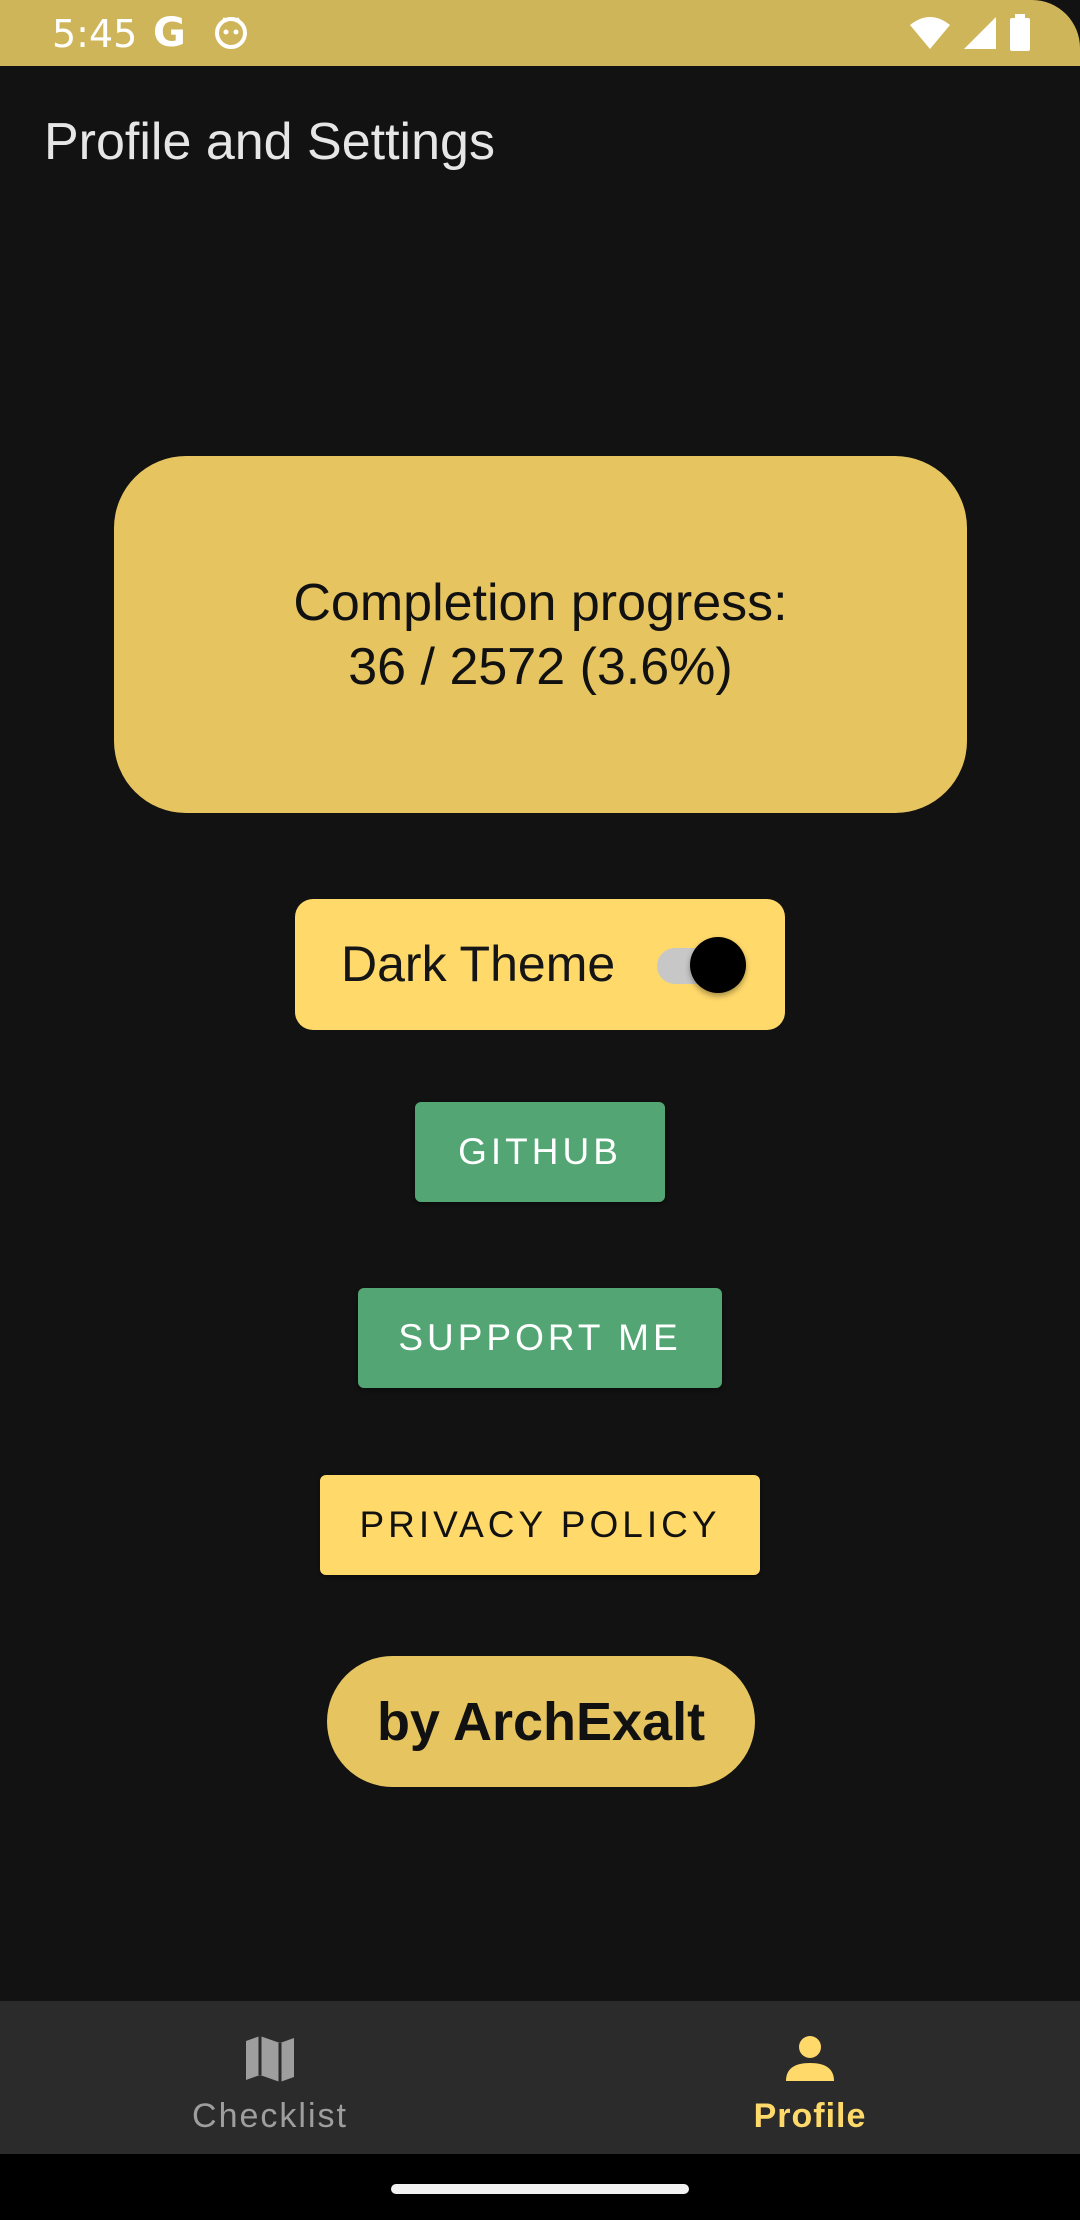  Describe the element at coordinates (810, 2058) in the screenshot. I see `person-icon` at that location.